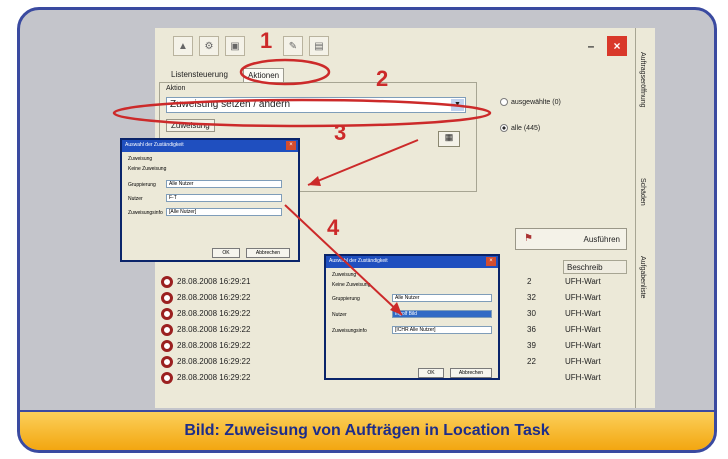 Image resolution: width=728 pixels, height=459 pixels. Describe the element at coordinates (363, 162) in the screenshot. I see `arrow-3-line` at that location.